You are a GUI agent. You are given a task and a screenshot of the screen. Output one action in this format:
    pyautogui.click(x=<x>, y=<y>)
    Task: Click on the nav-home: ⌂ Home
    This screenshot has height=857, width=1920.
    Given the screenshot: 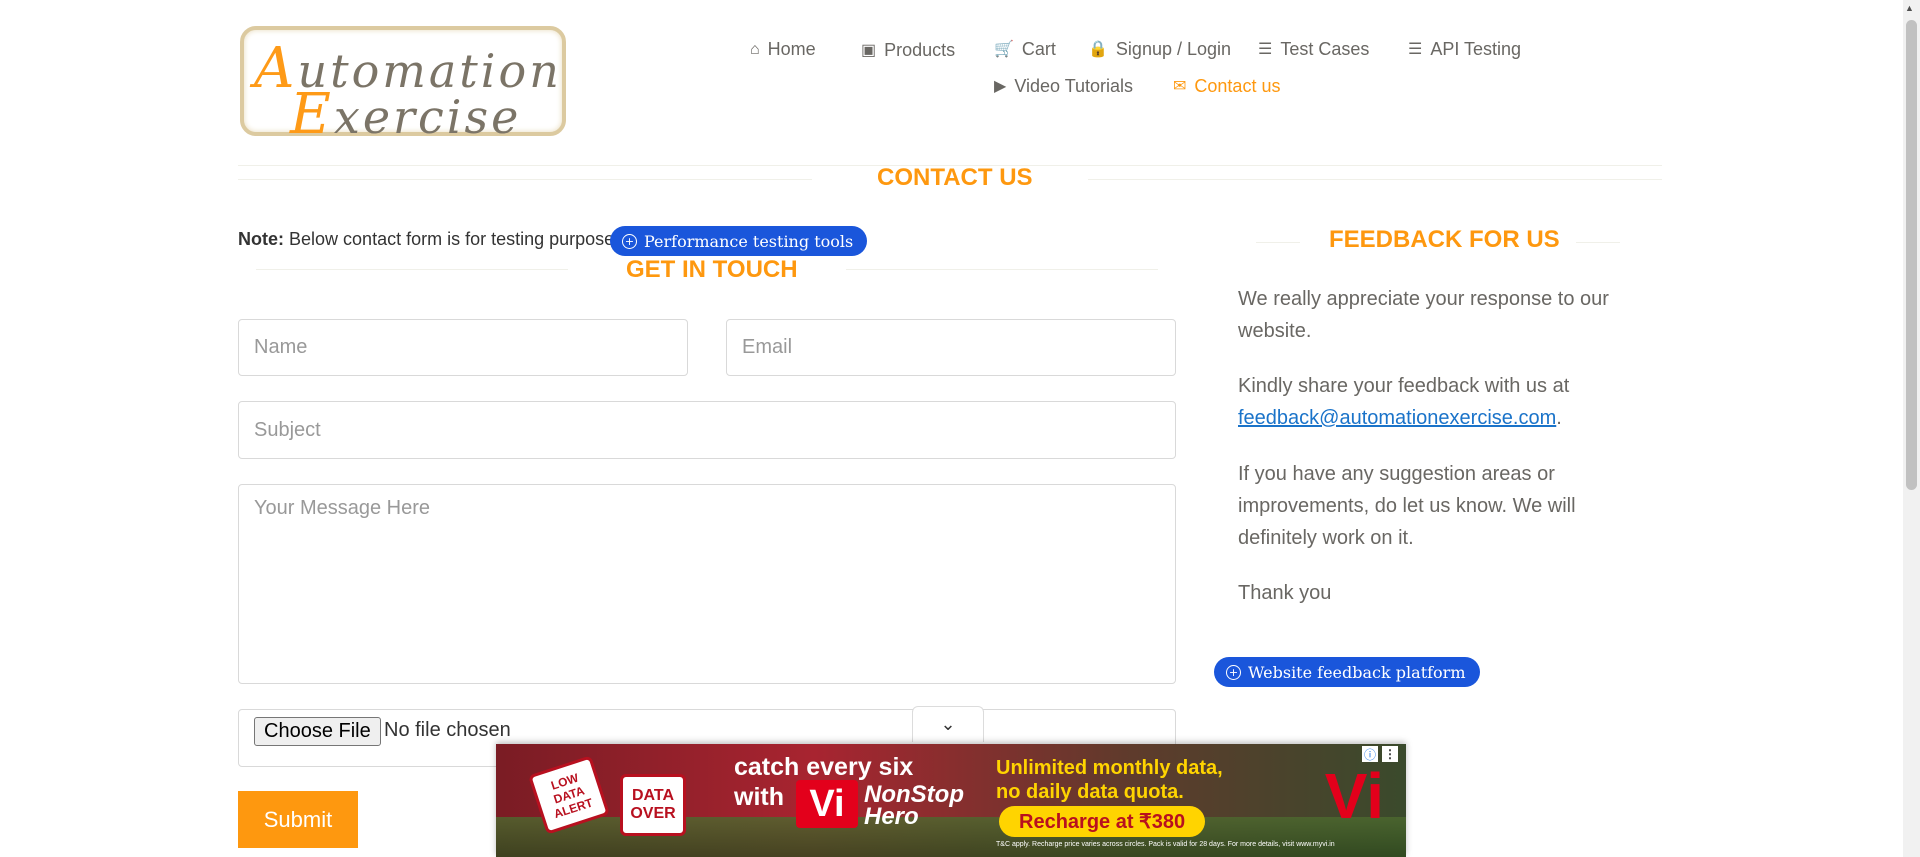 What is the action you would take?
    pyautogui.click(x=783, y=49)
    